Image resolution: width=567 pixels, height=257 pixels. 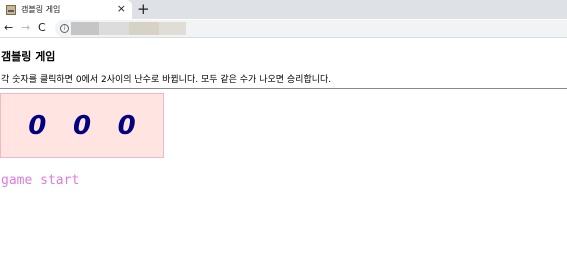 I want to click on browser-toolbar: ← → C i, so click(x=283, y=28).